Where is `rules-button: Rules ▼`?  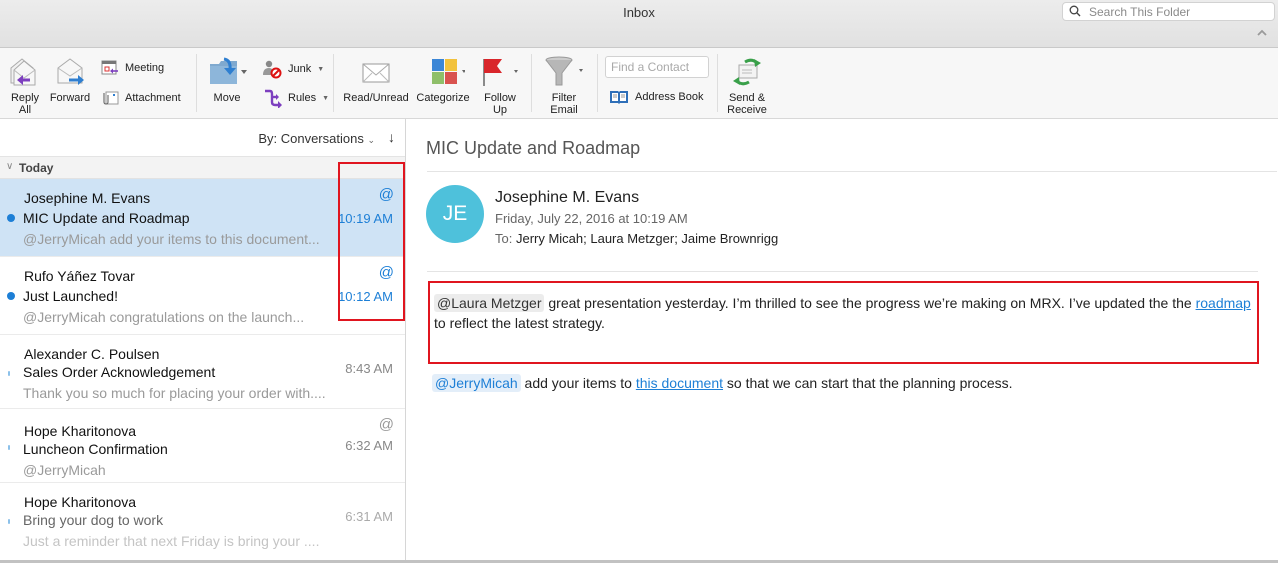
rules-button: Rules ▼ is located at coordinates (295, 98).